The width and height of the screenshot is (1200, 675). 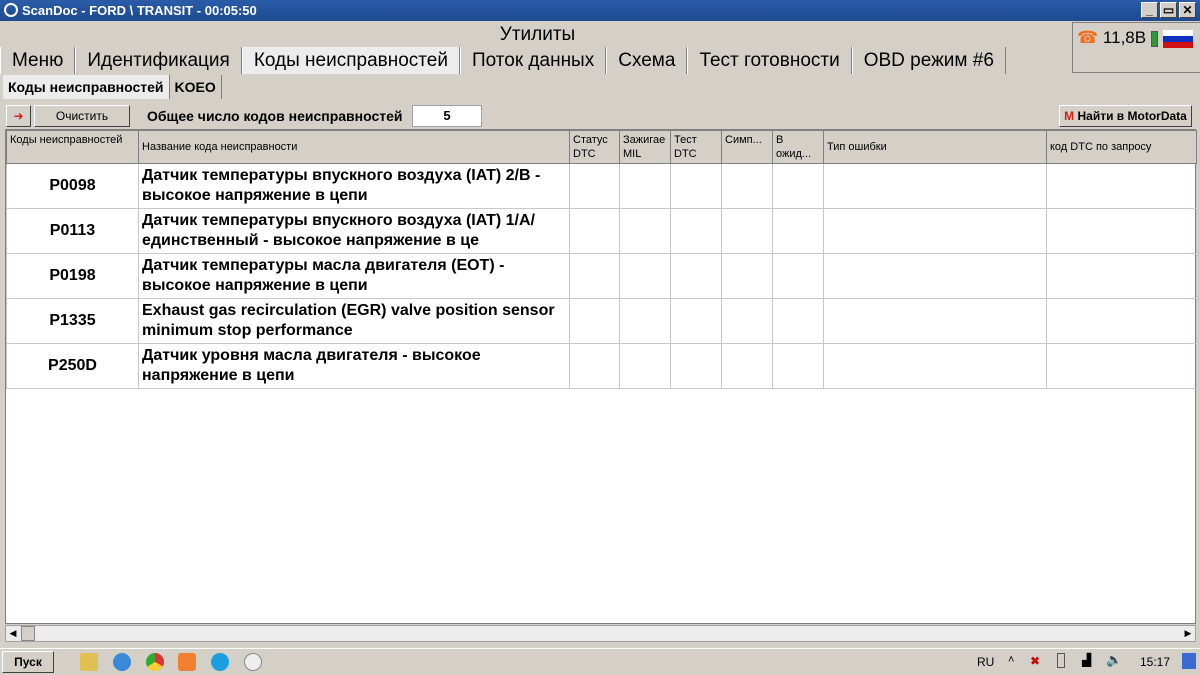 I want to click on tab-data-stream: Поток данных, so click(x=533, y=60).